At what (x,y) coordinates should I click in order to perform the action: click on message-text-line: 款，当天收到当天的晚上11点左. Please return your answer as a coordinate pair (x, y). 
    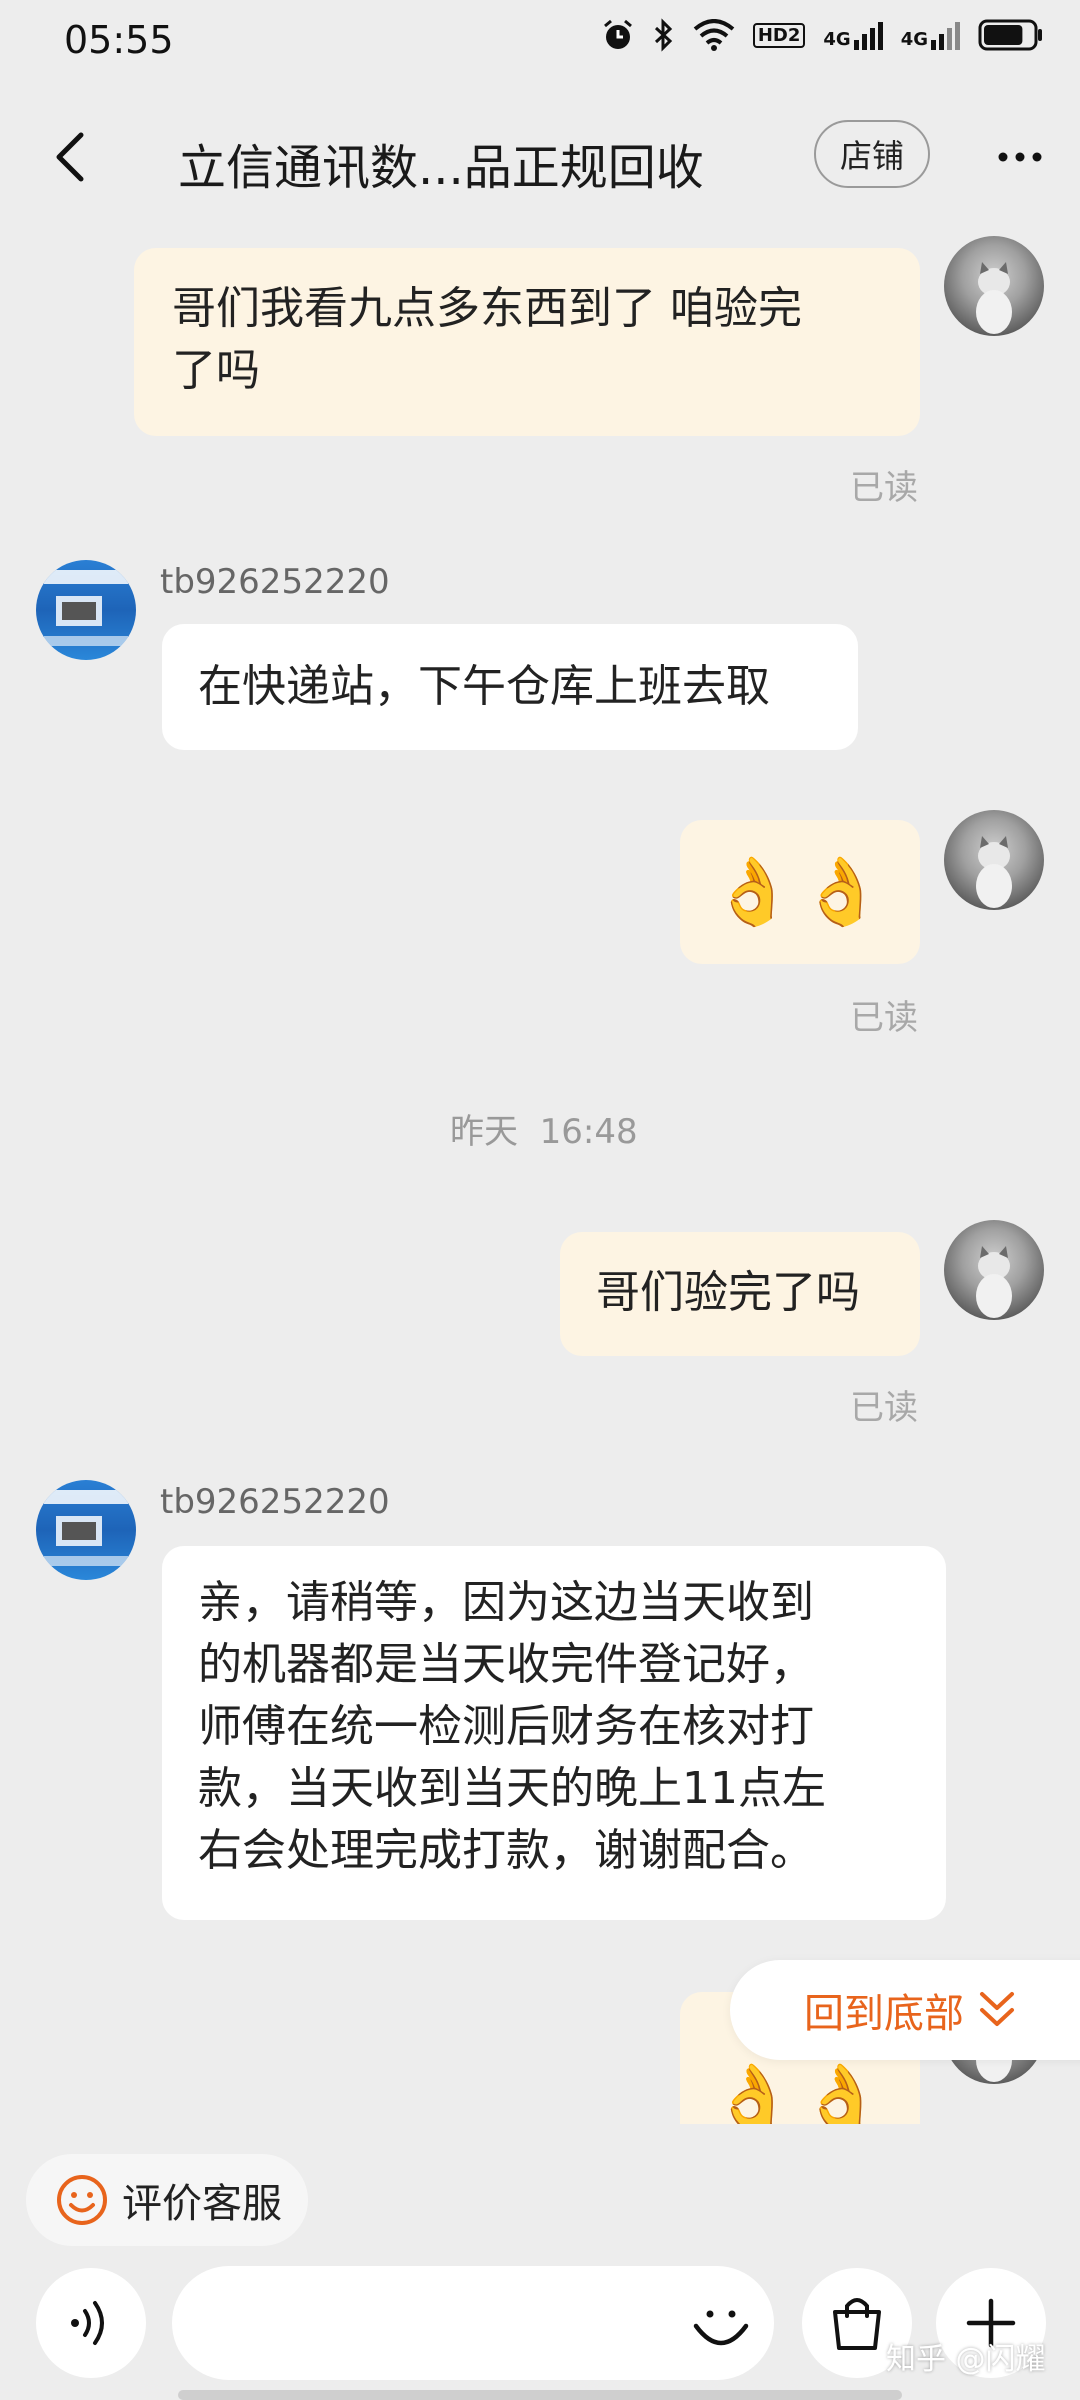
    Looking at the image, I should click on (512, 1788).